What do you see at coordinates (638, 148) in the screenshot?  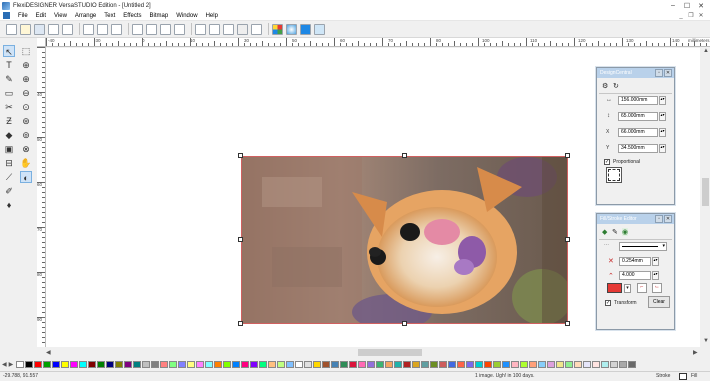 I see `y-position-field: 34.500mm` at bounding box center [638, 148].